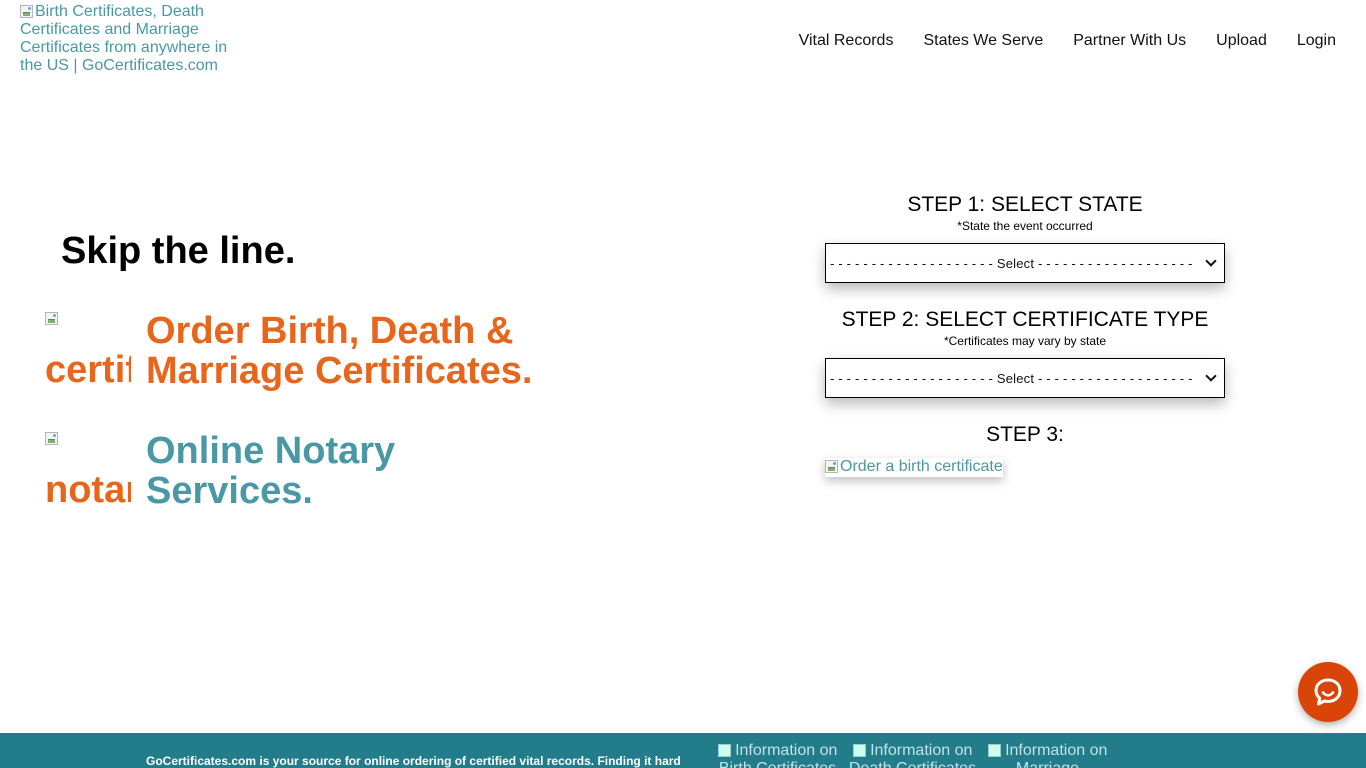 Image resolution: width=1366 pixels, height=768 pixels. I want to click on footer-link-birth-text: Information on Birth Certificates, so click(778, 755).